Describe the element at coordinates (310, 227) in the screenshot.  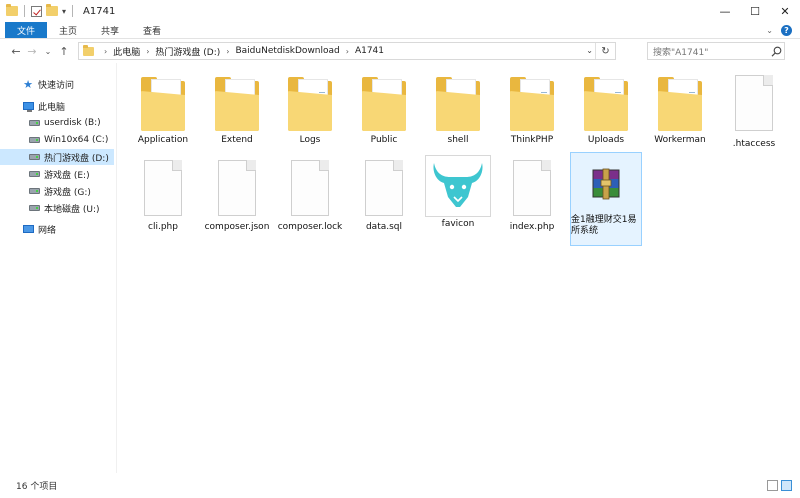
I see `file-name: composer.lock` at that location.